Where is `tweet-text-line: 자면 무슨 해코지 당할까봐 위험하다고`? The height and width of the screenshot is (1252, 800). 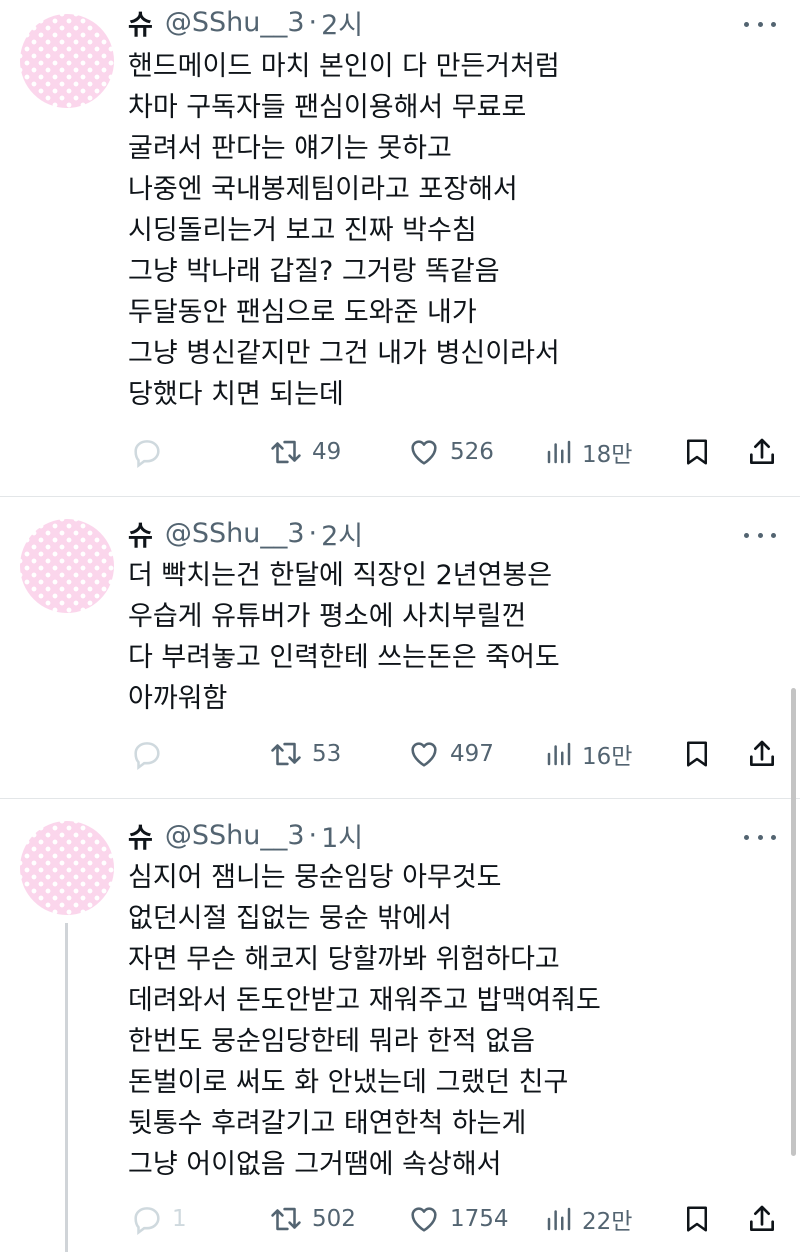
tweet-text-line: 자면 무슨 해코지 당할까봐 위험하다고 is located at coordinates (344, 959).